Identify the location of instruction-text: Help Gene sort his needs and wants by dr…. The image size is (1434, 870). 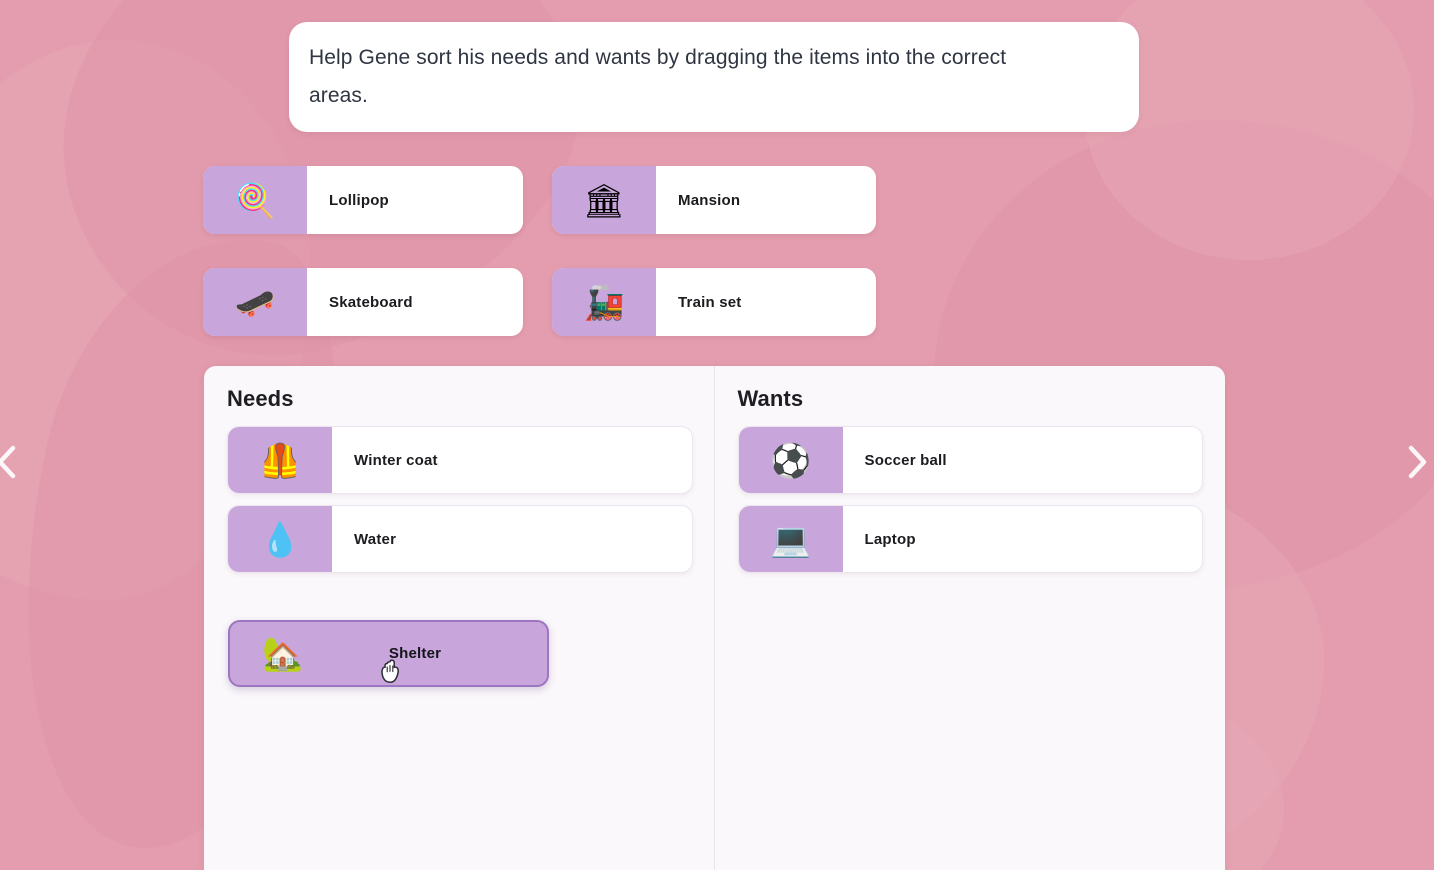
(658, 76).